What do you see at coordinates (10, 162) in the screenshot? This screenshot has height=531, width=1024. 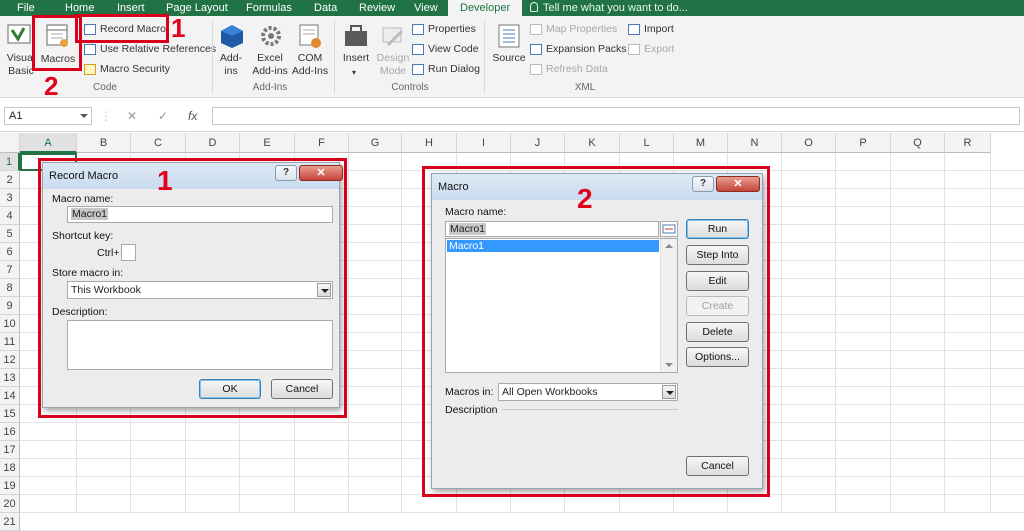 I see `row-header-1: 1` at bounding box center [10, 162].